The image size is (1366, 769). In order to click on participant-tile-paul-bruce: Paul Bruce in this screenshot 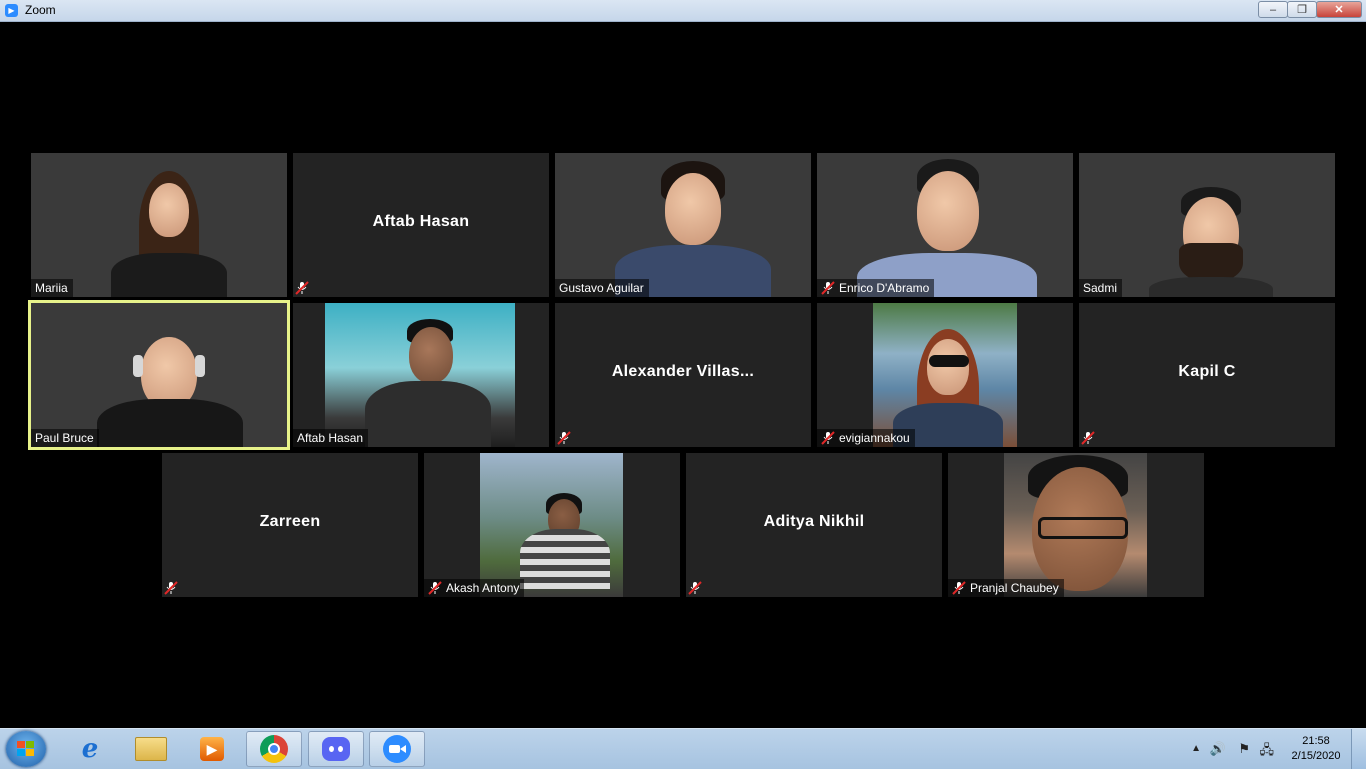, I will do `click(159, 375)`.